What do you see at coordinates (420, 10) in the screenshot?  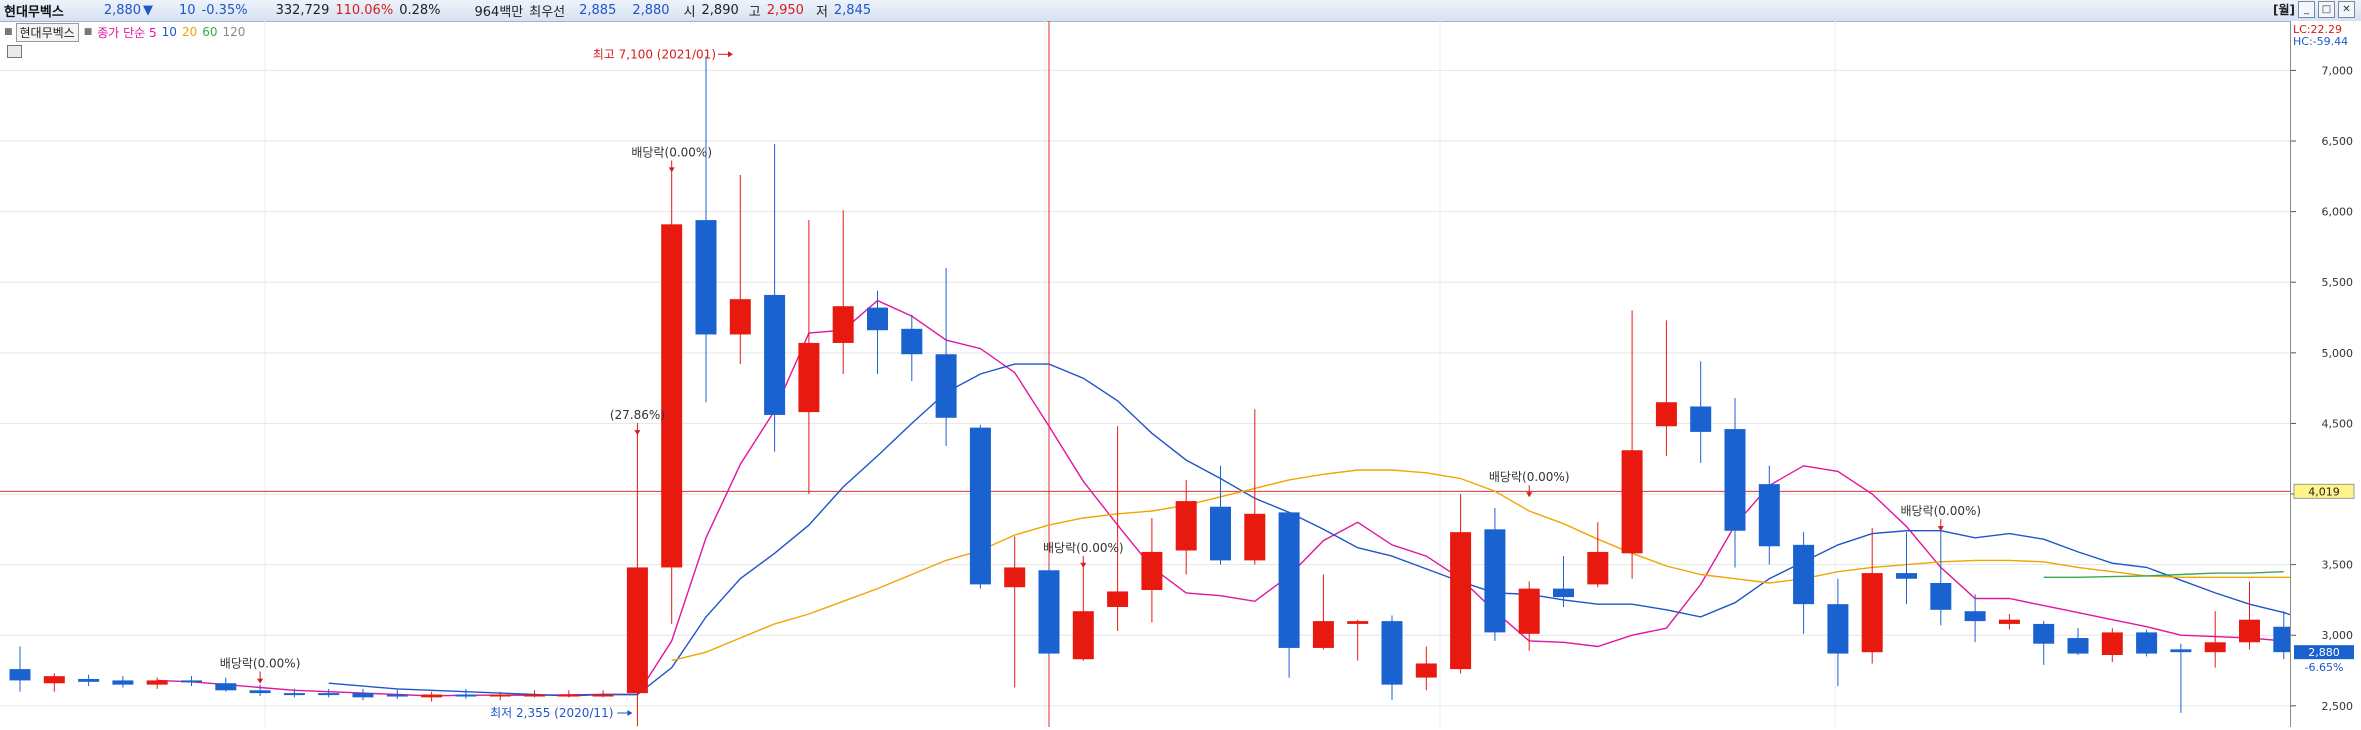 I see `turnover-rate: 0.28%` at bounding box center [420, 10].